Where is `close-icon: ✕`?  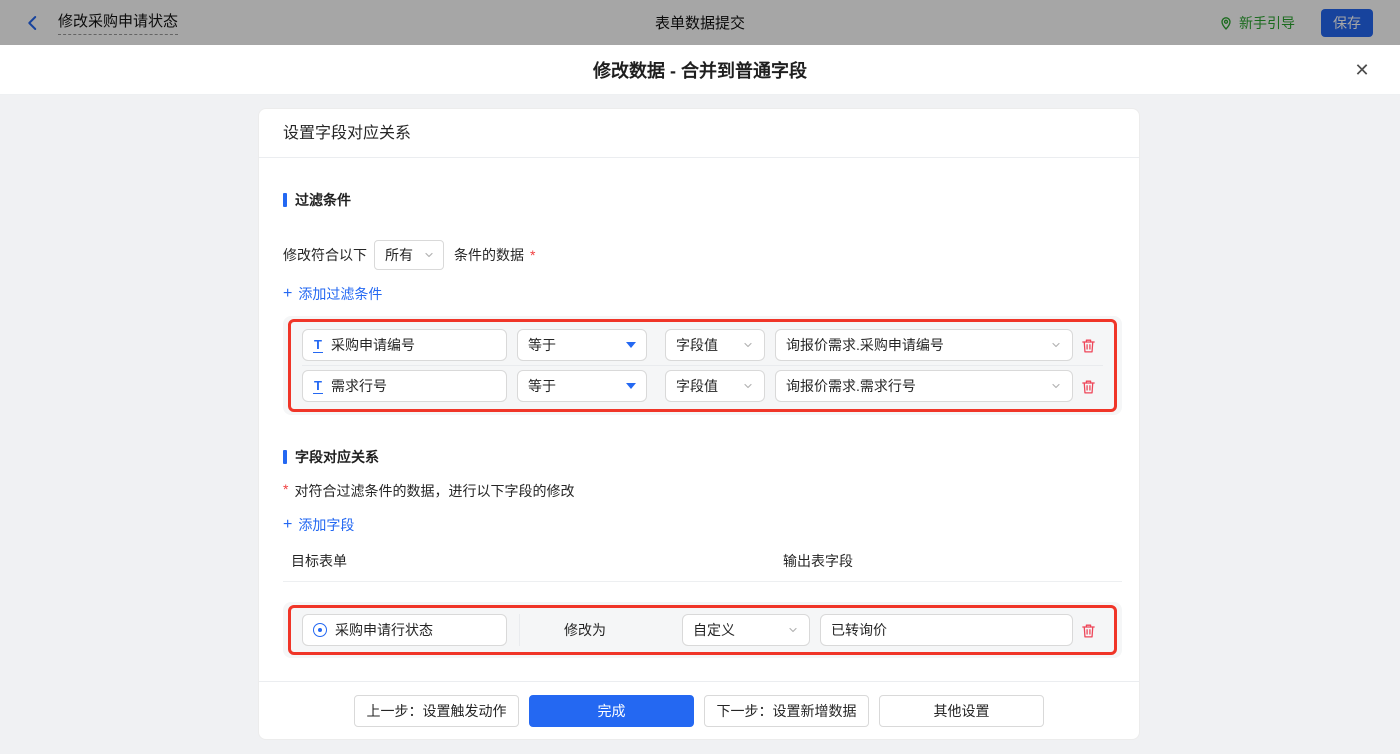 close-icon: ✕ is located at coordinates (1362, 70).